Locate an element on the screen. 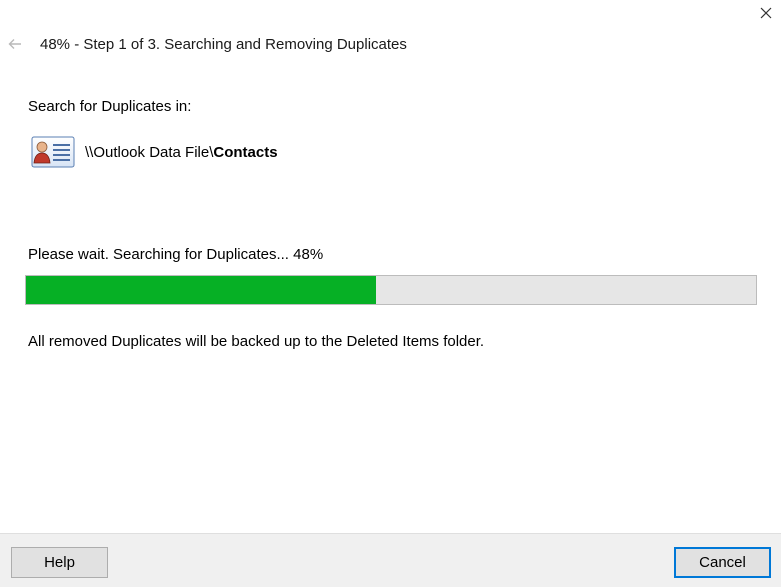  close-button is located at coordinates (766, 13).